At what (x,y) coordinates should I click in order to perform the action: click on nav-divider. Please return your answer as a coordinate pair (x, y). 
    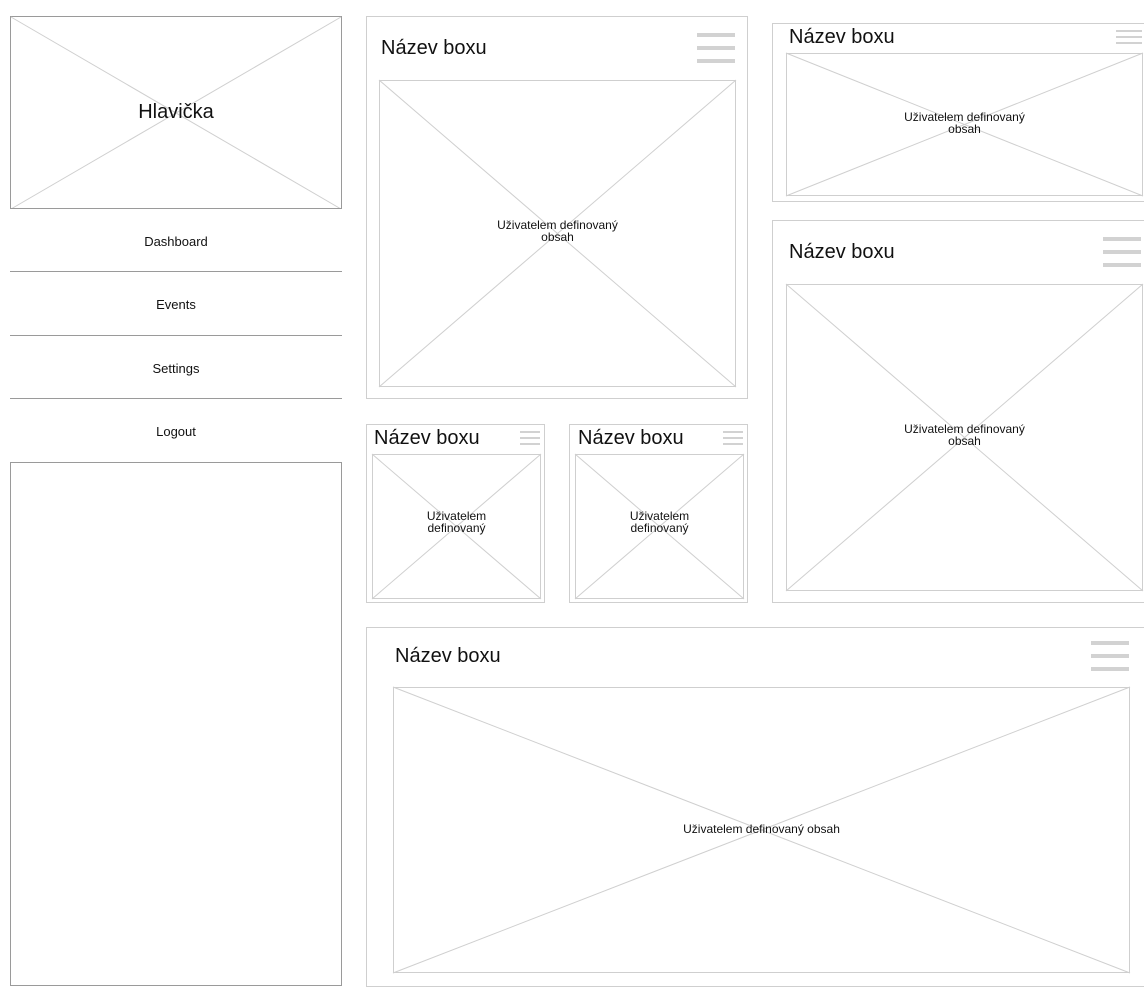
    Looking at the image, I should click on (176, 462).